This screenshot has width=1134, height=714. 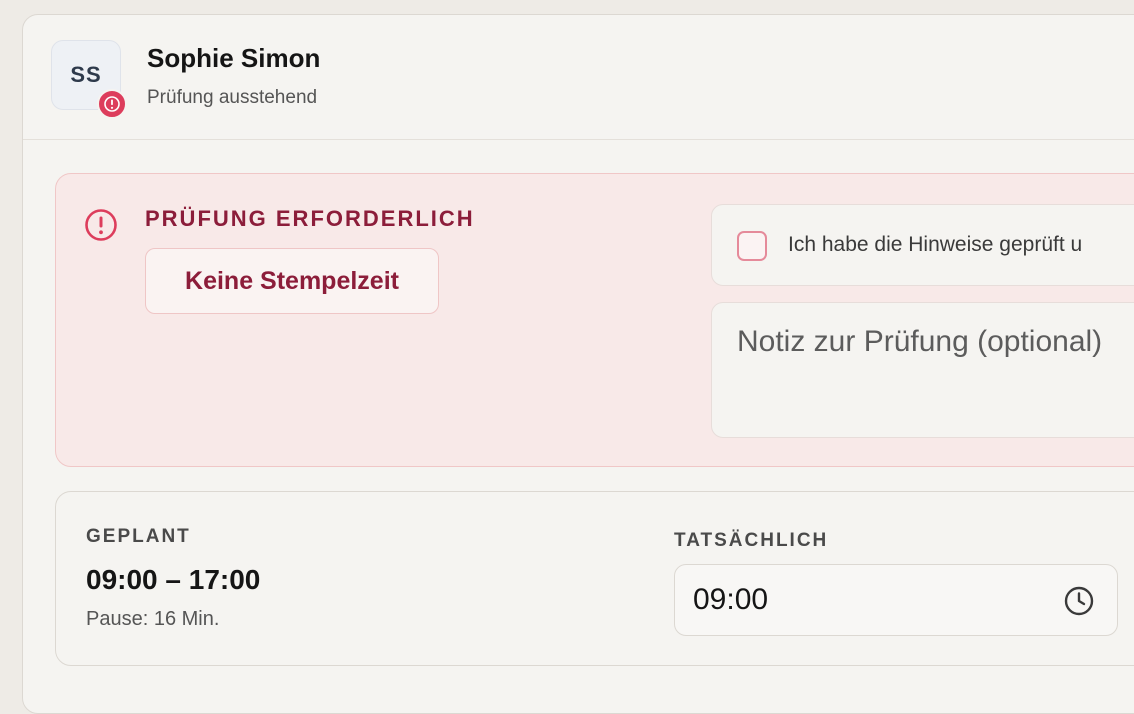 I want to click on planned-time: 09:00 – 17:00, so click(x=173, y=579).